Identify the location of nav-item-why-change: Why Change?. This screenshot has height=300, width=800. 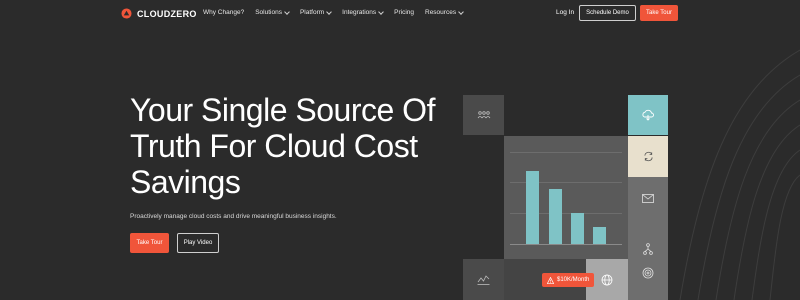
(223, 12).